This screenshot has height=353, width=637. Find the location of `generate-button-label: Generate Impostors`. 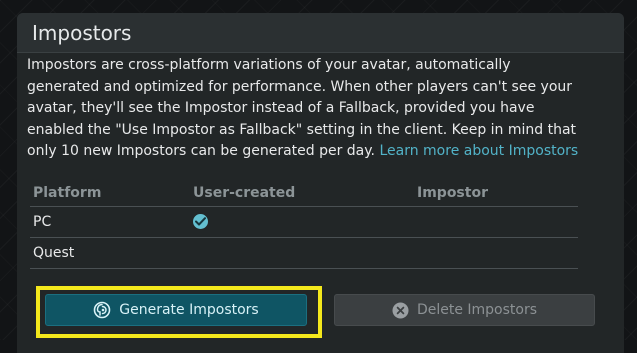

generate-button-label: Generate Impostors is located at coordinates (189, 310).